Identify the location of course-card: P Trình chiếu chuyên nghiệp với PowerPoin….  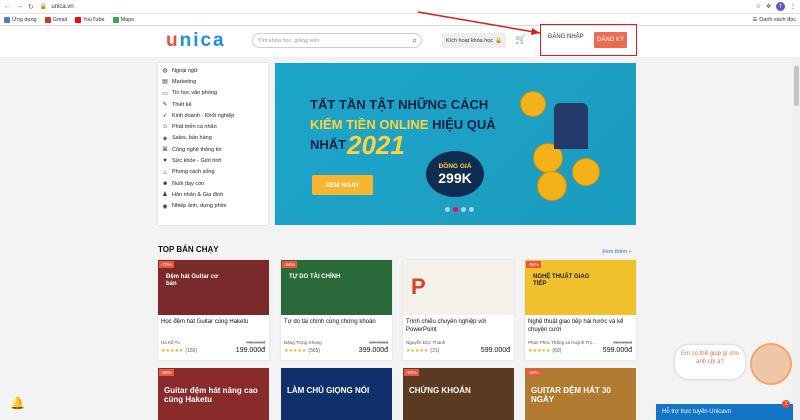
(458, 310).